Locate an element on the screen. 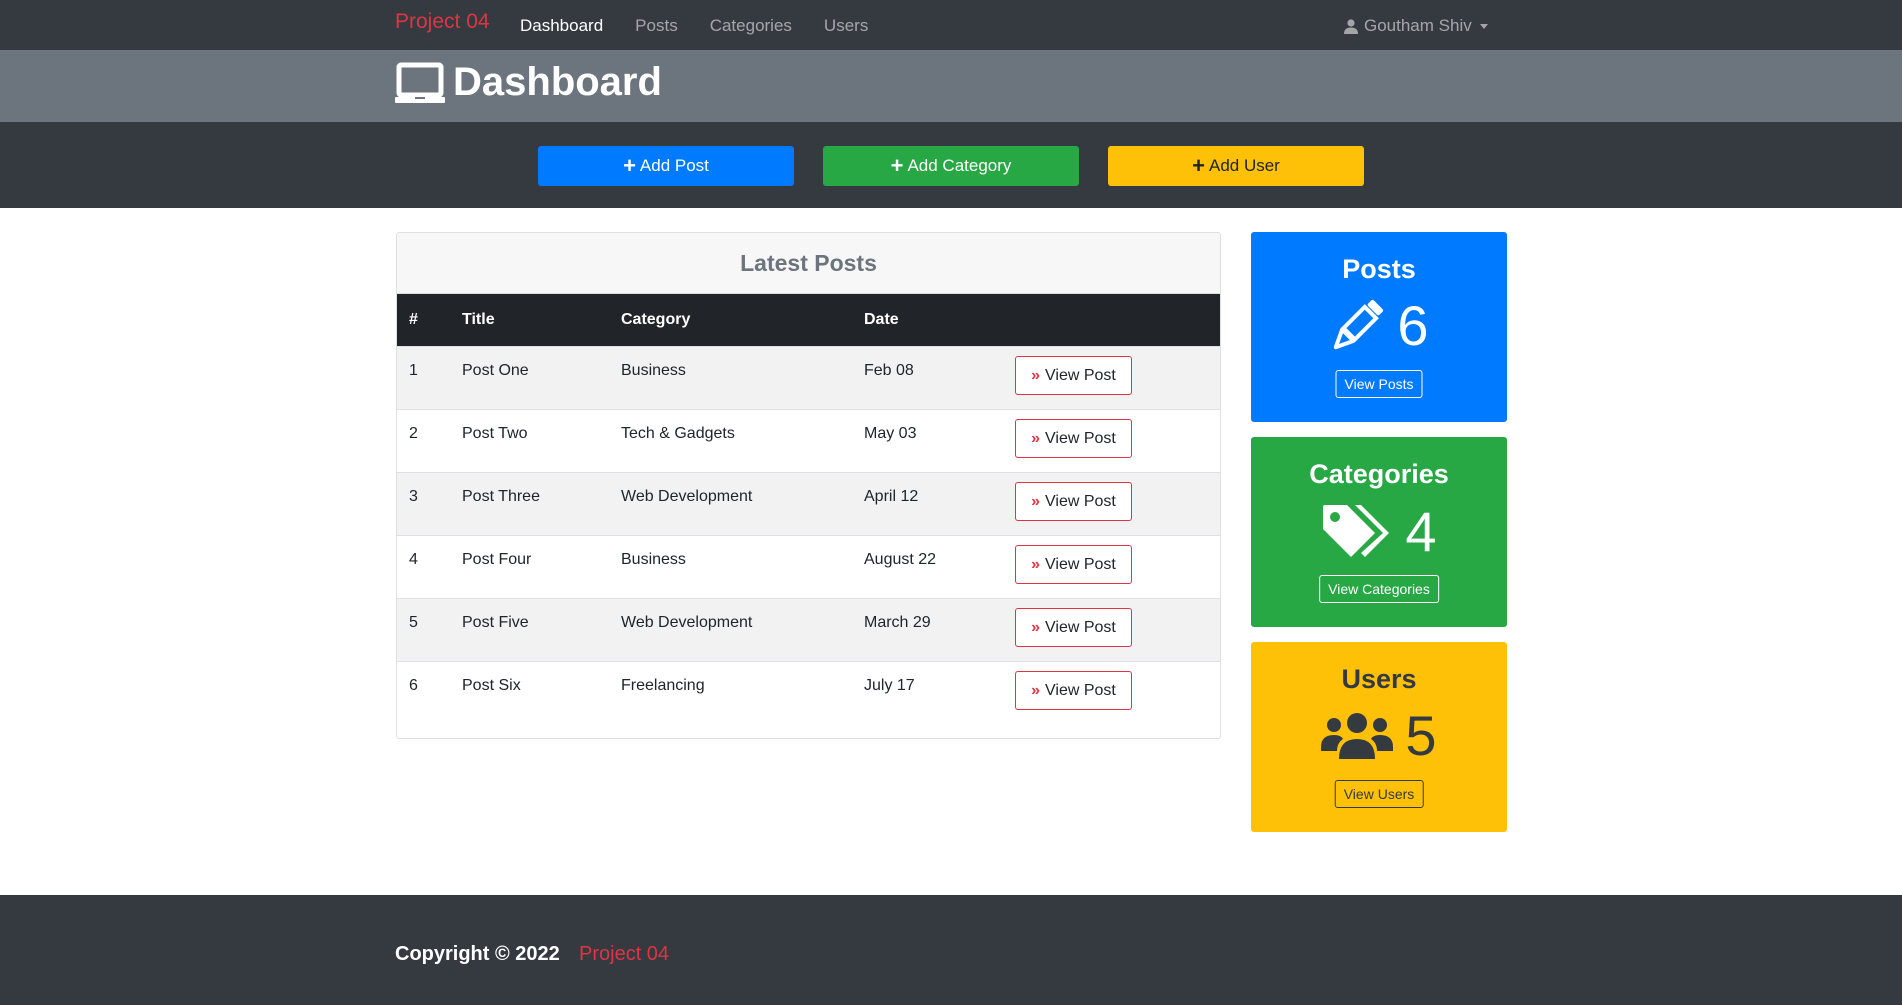 This screenshot has height=1005, width=1902. row-num: 1 is located at coordinates (413, 370).